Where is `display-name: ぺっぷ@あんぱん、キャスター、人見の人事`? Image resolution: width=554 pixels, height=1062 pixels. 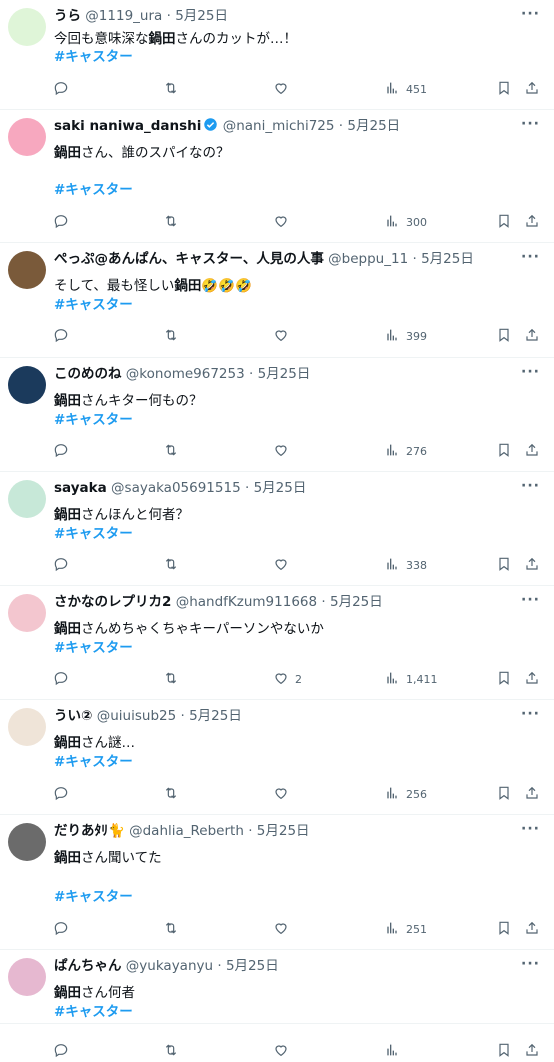 display-name: ぺっぷ@あんぱん、キャスター、人見の人事 is located at coordinates (189, 259).